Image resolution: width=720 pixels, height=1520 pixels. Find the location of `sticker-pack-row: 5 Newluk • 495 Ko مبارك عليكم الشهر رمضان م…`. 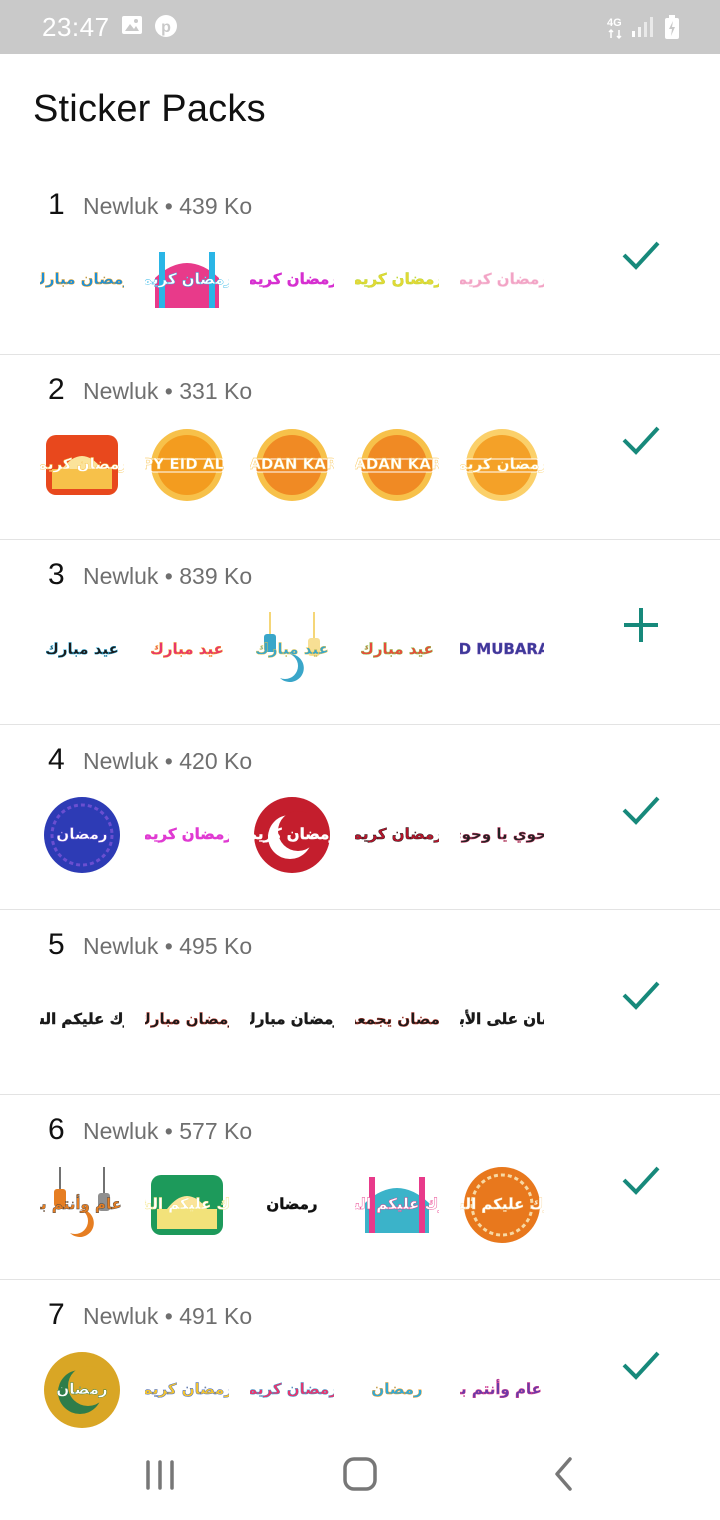

sticker-pack-row: 5 Newluk • 495 Ko مبارك عليكم الشهر رمضان م… is located at coordinates (360, 1002).